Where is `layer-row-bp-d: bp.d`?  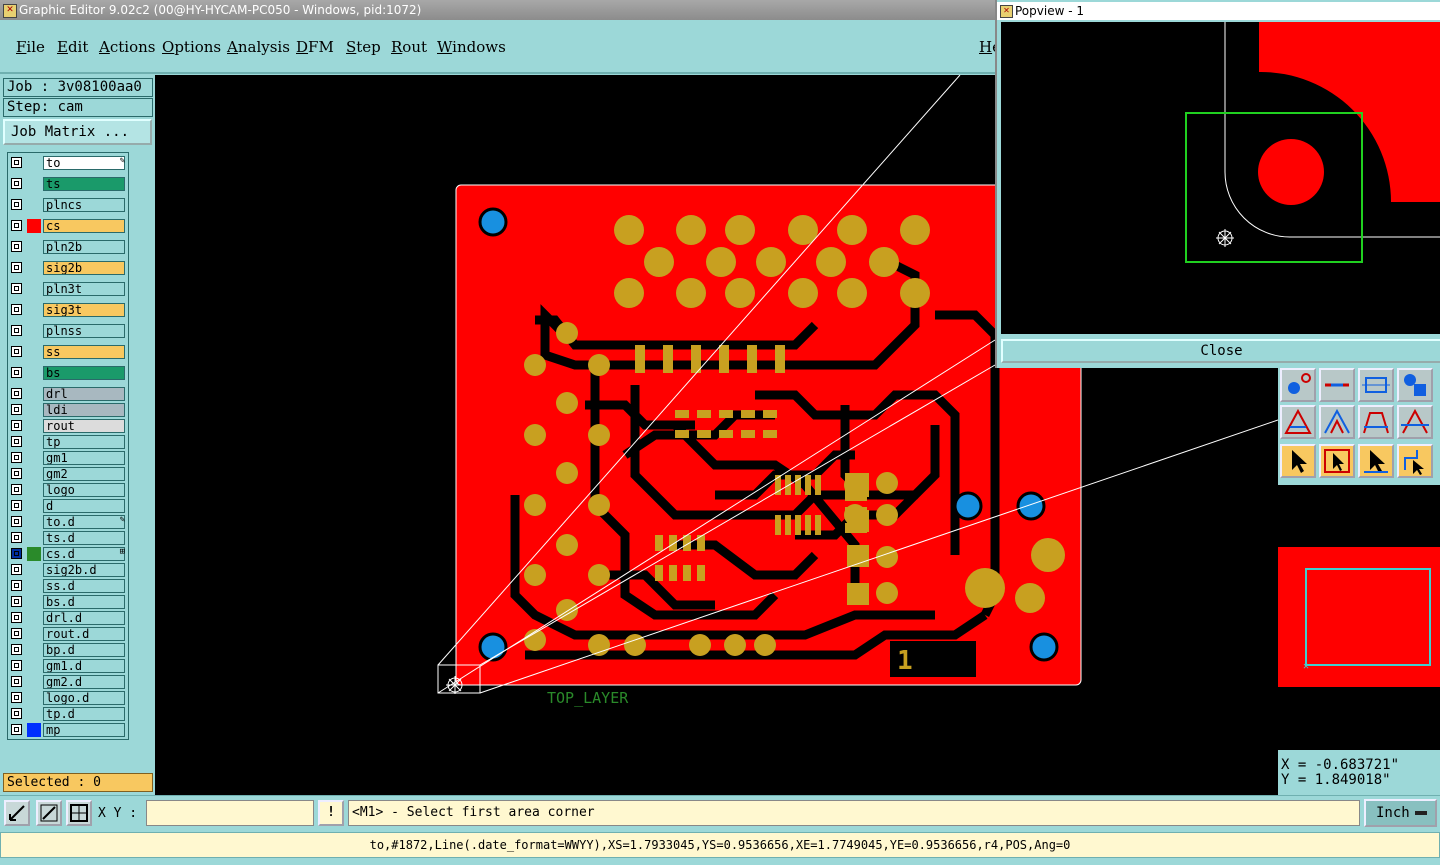
layer-row-bp-d: bp.d is located at coordinates (68, 650).